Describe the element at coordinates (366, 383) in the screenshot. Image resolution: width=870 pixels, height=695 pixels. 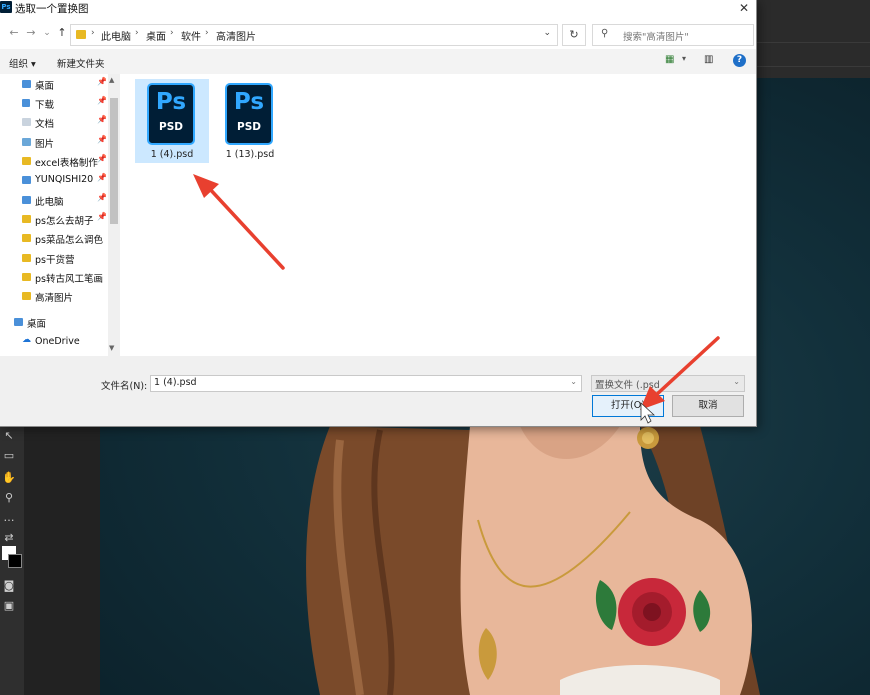
I see `filename-field: 1 (4).psd ⌄` at that location.